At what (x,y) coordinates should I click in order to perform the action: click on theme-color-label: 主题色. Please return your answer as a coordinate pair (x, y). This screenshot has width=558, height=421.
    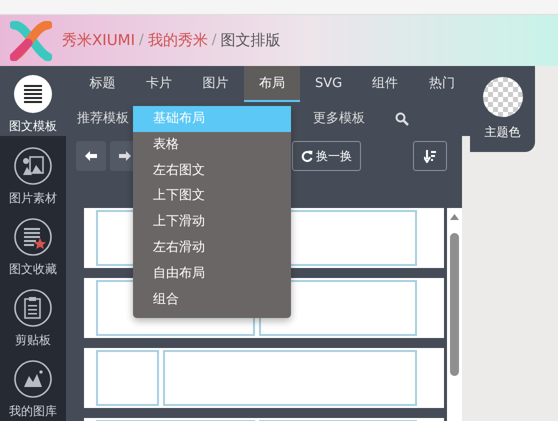
    Looking at the image, I should click on (502, 132).